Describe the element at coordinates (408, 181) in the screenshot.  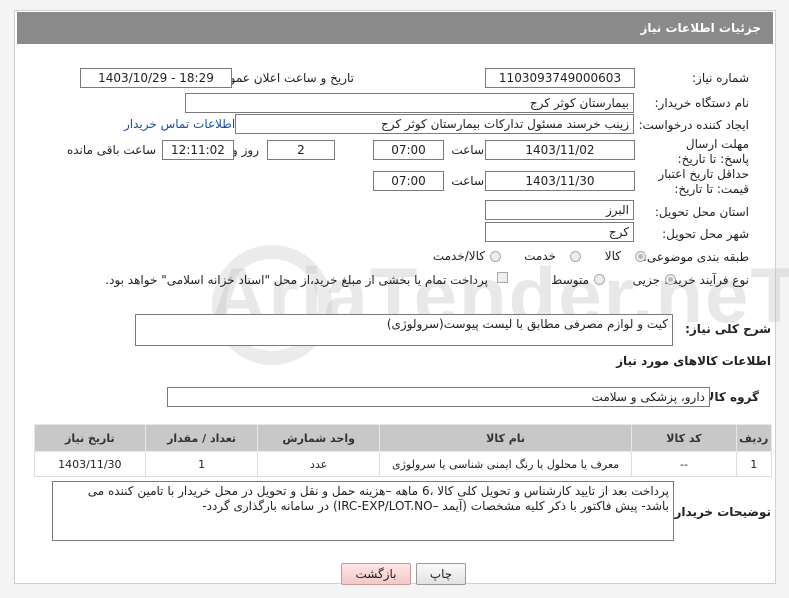
I see `validity-time-field: 07:00` at that location.